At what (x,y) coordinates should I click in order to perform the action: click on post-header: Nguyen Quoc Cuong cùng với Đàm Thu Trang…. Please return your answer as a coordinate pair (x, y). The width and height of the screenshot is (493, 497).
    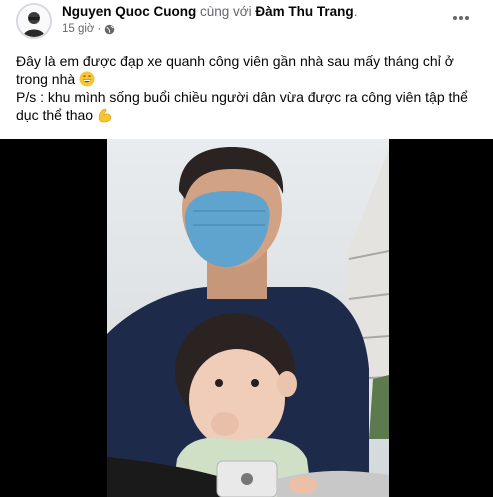
    Looking at the image, I should click on (246, 23).